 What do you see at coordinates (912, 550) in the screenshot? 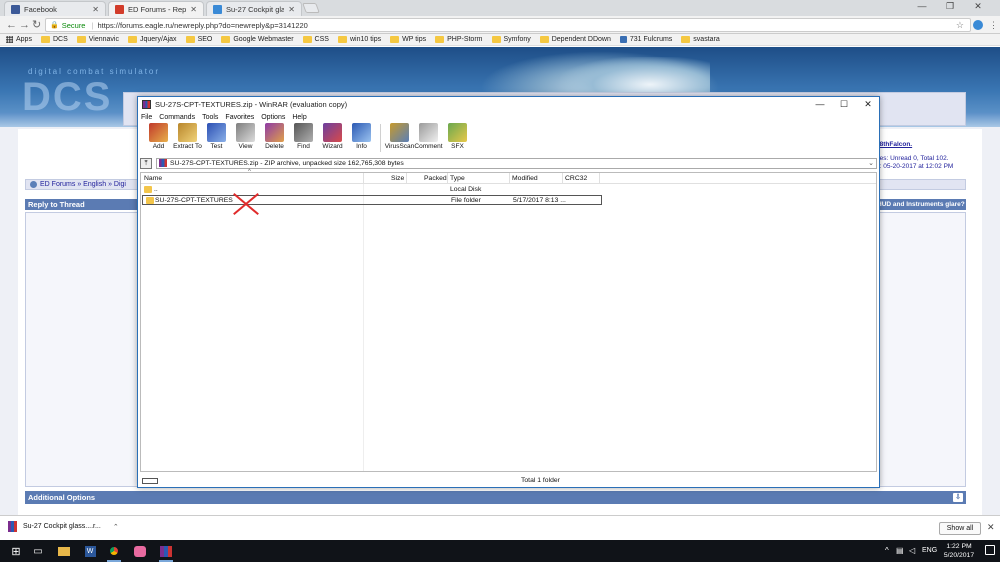
I see `volume-icon: ◁` at bounding box center [912, 550].